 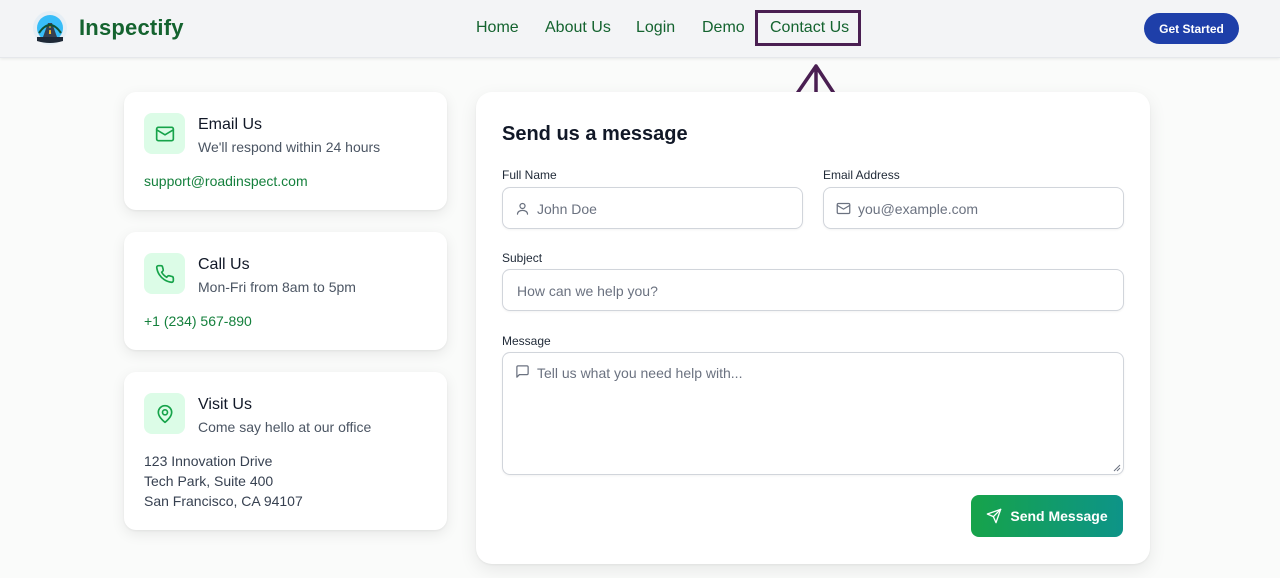 I want to click on message-square-icon, so click(x=522, y=371).